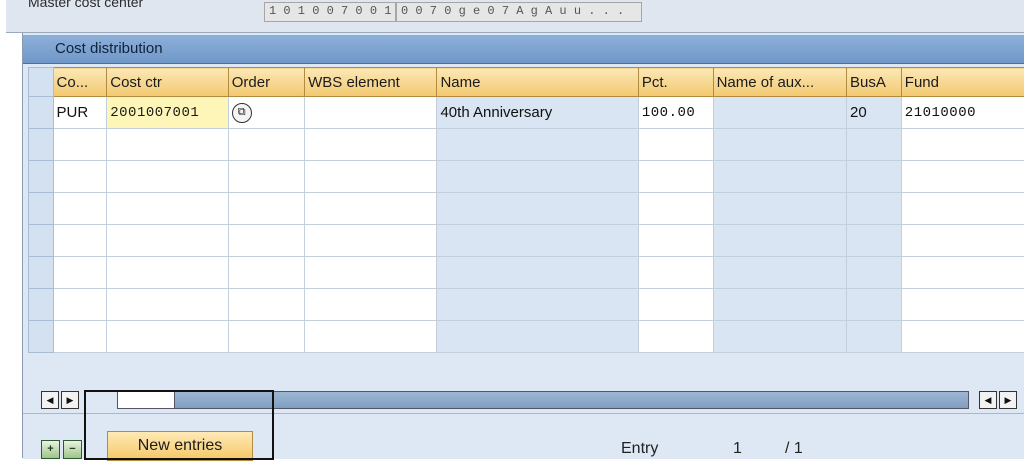 The width and height of the screenshot is (1024, 465). I want to click on horizontal-scrollbar: ◀ ▶ ◀ ▶, so click(532, 400).